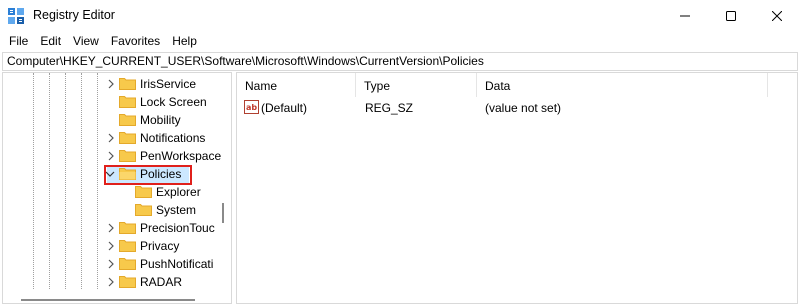 This screenshot has width=800, height=306. What do you see at coordinates (50, 41) in the screenshot?
I see `menu-edit: Edit` at bounding box center [50, 41].